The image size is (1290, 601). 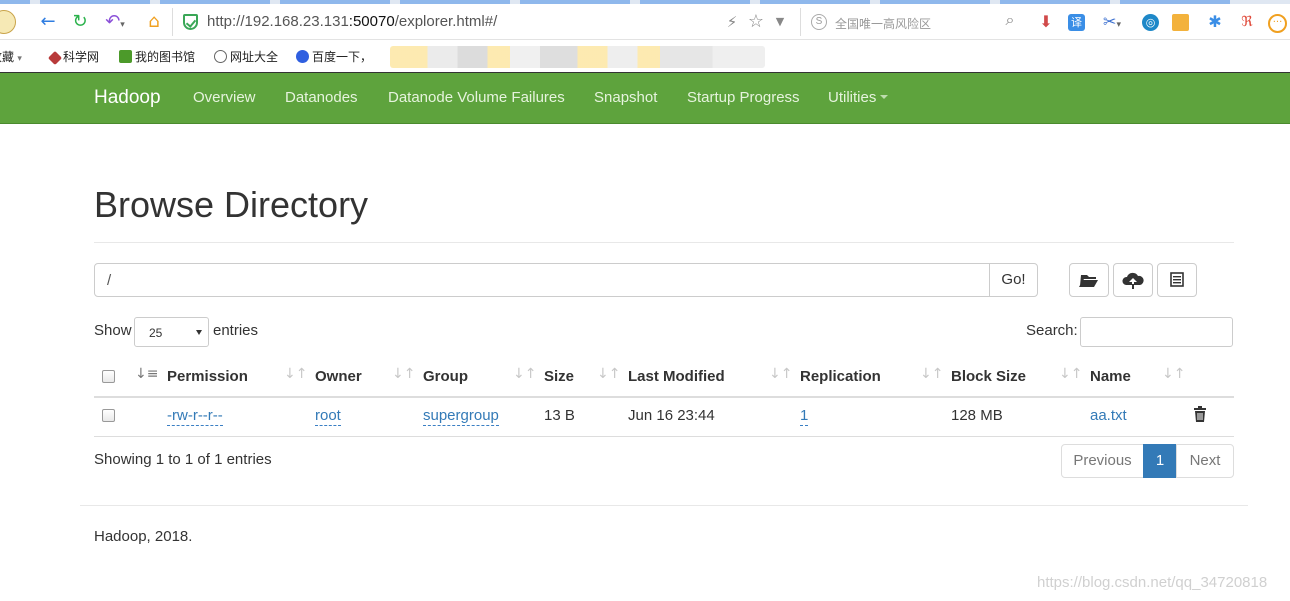 What do you see at coordinates (190, 22) in the screenshot?
I see `shield-icon` at bounding box center [190, 22].